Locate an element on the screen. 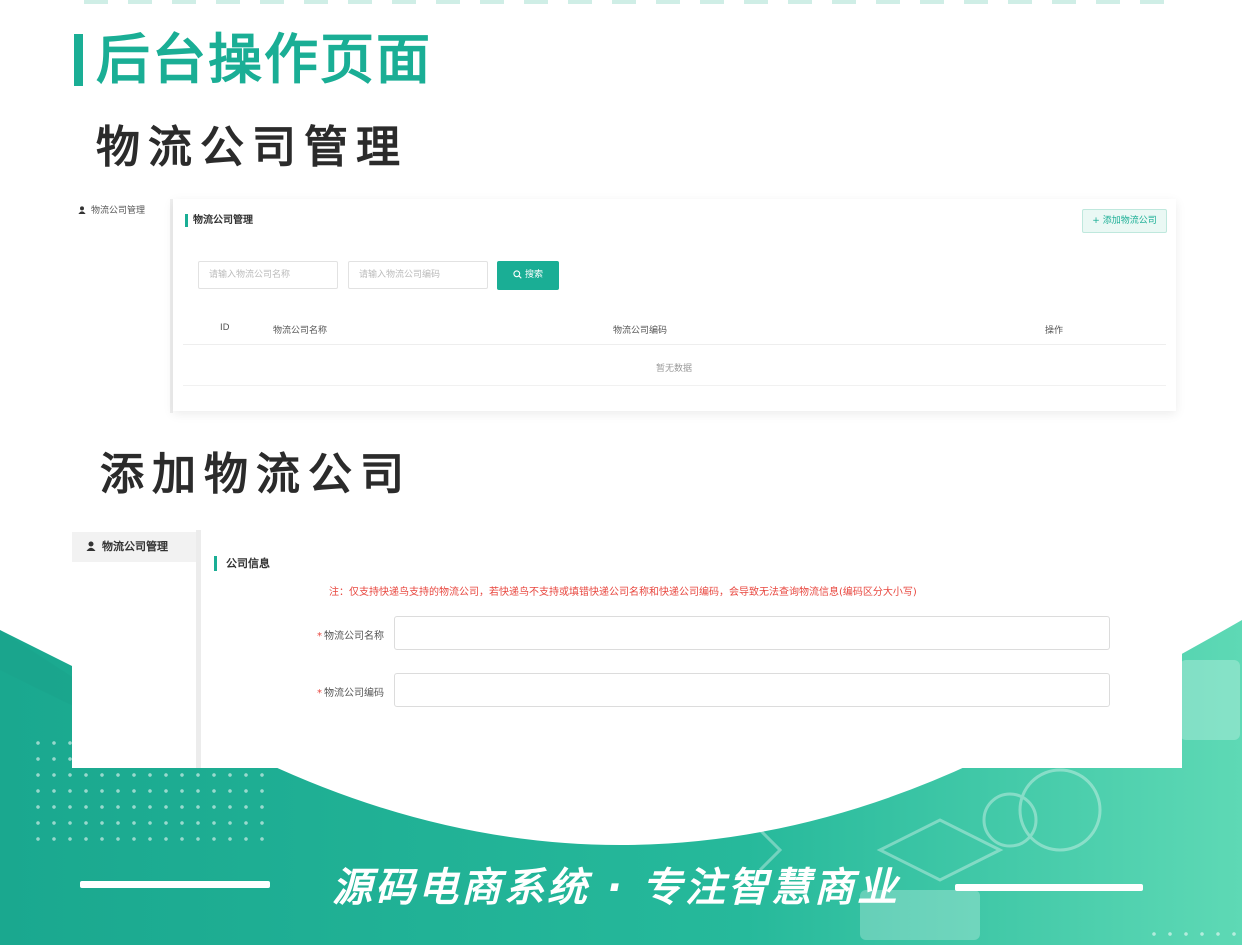 The width and height of the screenshot is (1242, 945). header-accent is located at coordinates (186, 220).